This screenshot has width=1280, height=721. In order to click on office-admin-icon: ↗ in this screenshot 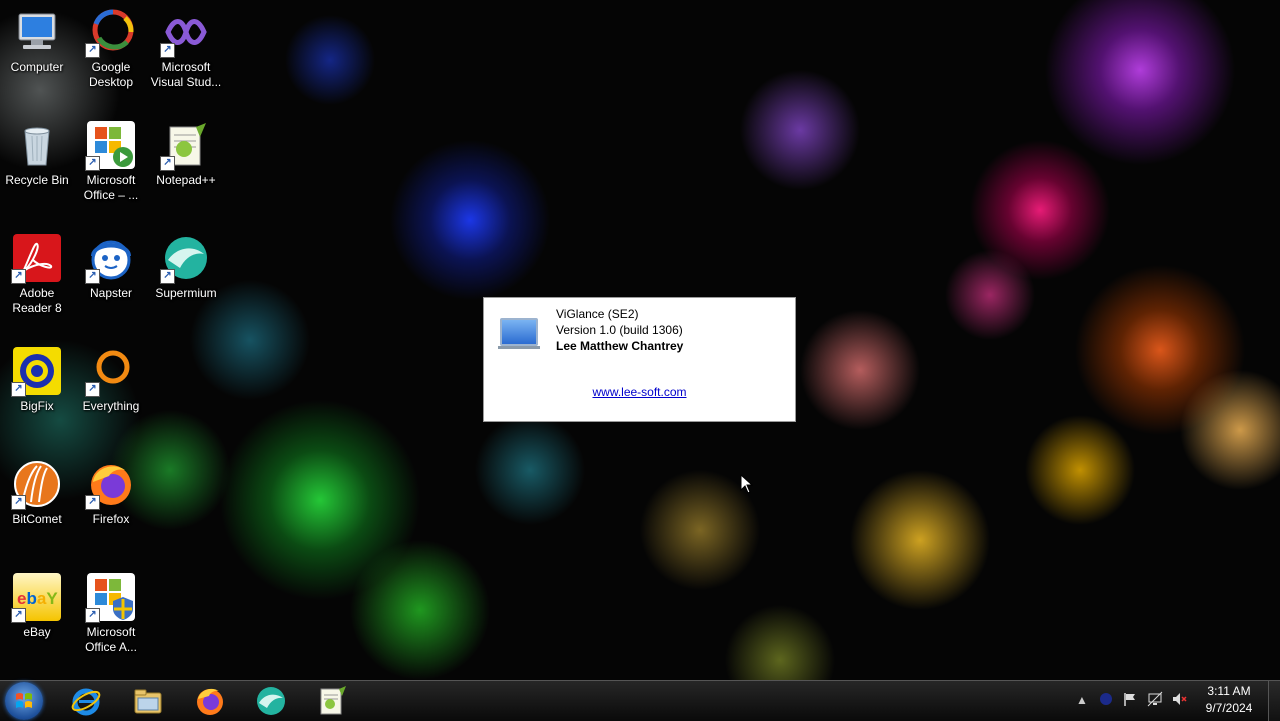, I will do `click(110, 598)`.